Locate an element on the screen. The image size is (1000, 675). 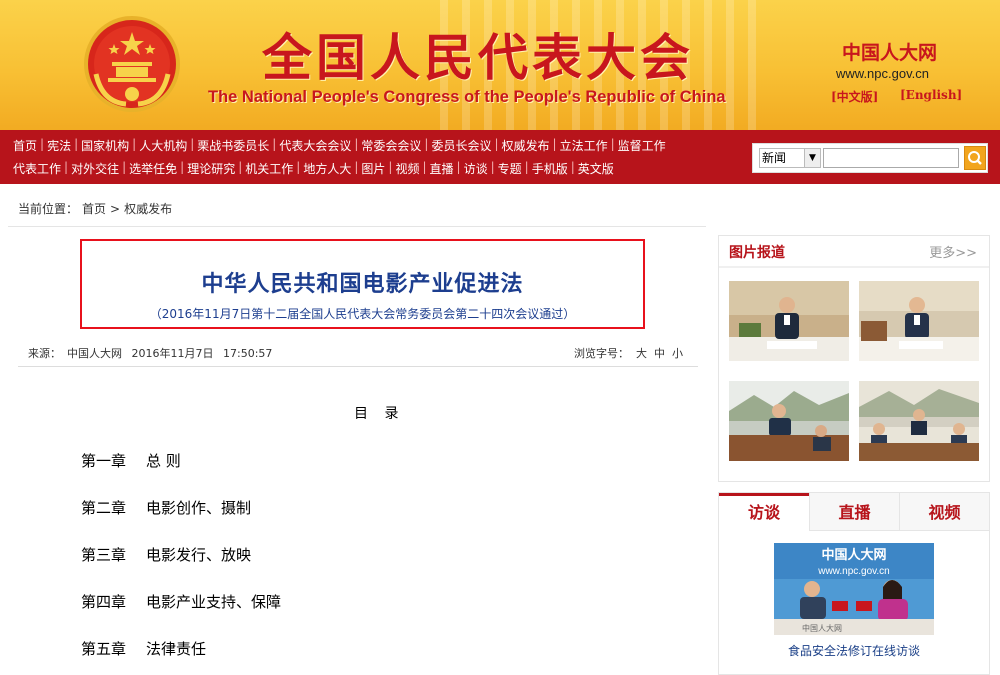
photo-report-panel: 图片报道 更多>> is located at coordinates (854, 358).